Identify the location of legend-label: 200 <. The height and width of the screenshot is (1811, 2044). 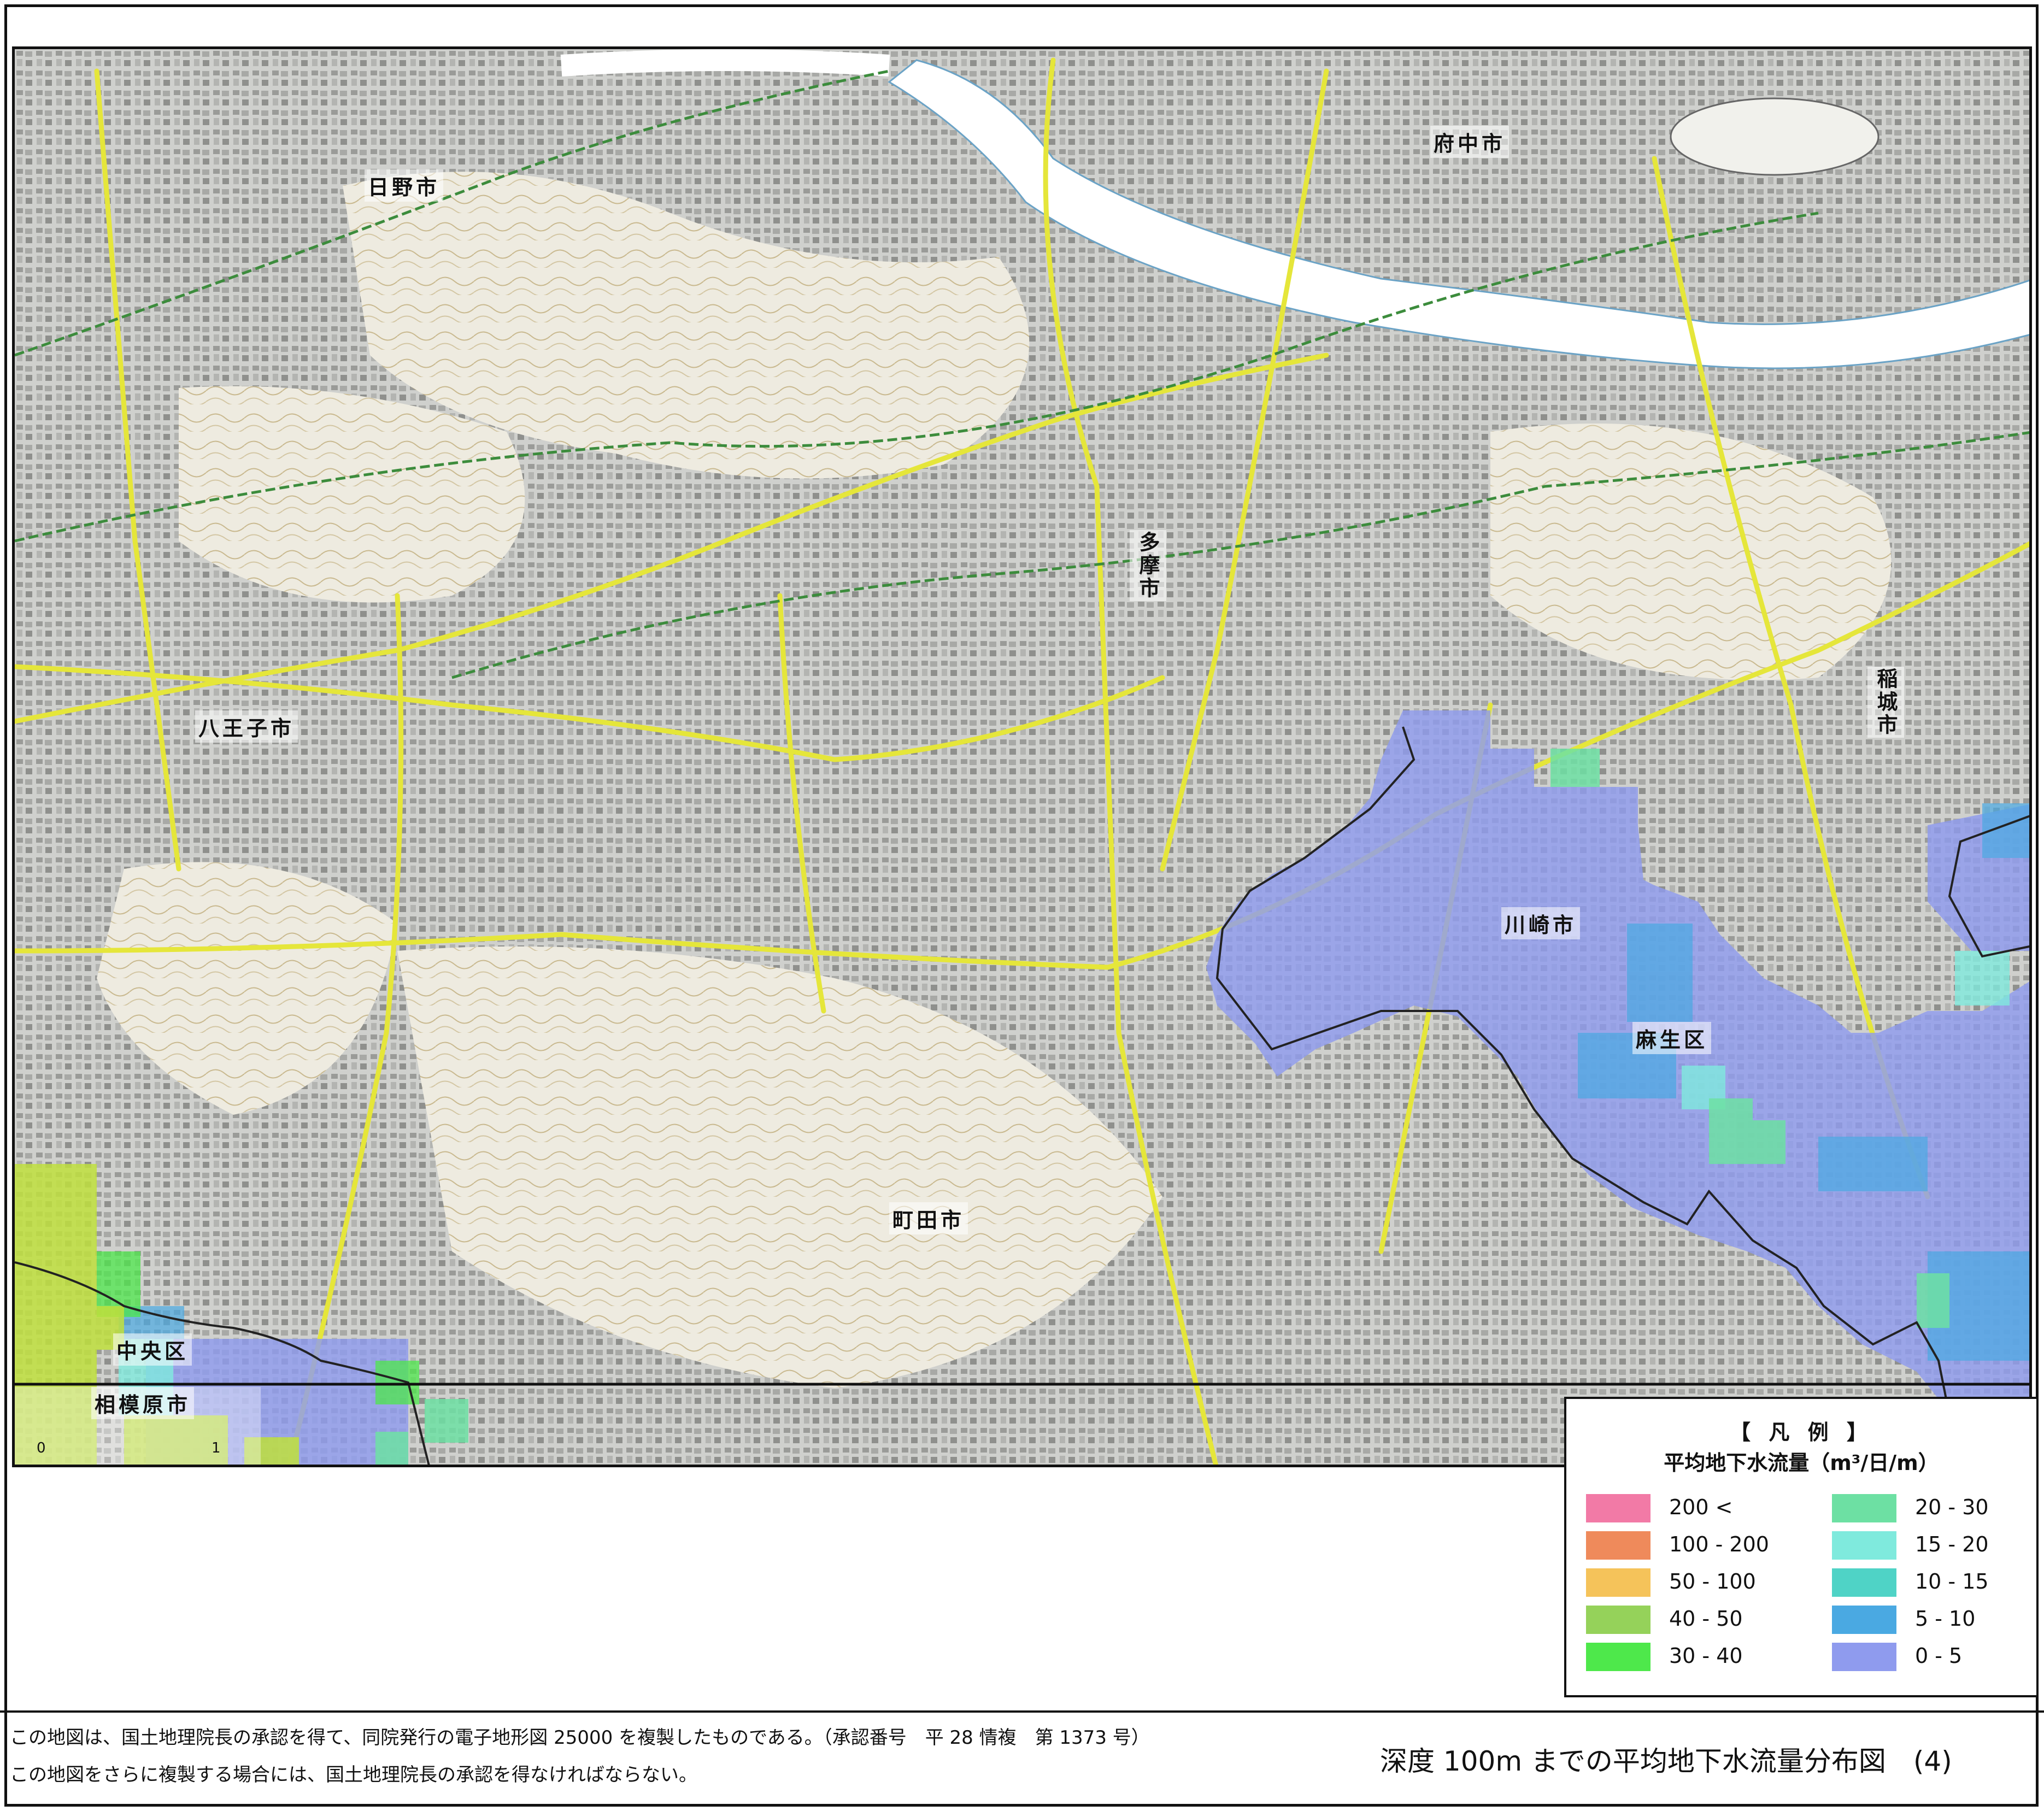
(1701, 1507).